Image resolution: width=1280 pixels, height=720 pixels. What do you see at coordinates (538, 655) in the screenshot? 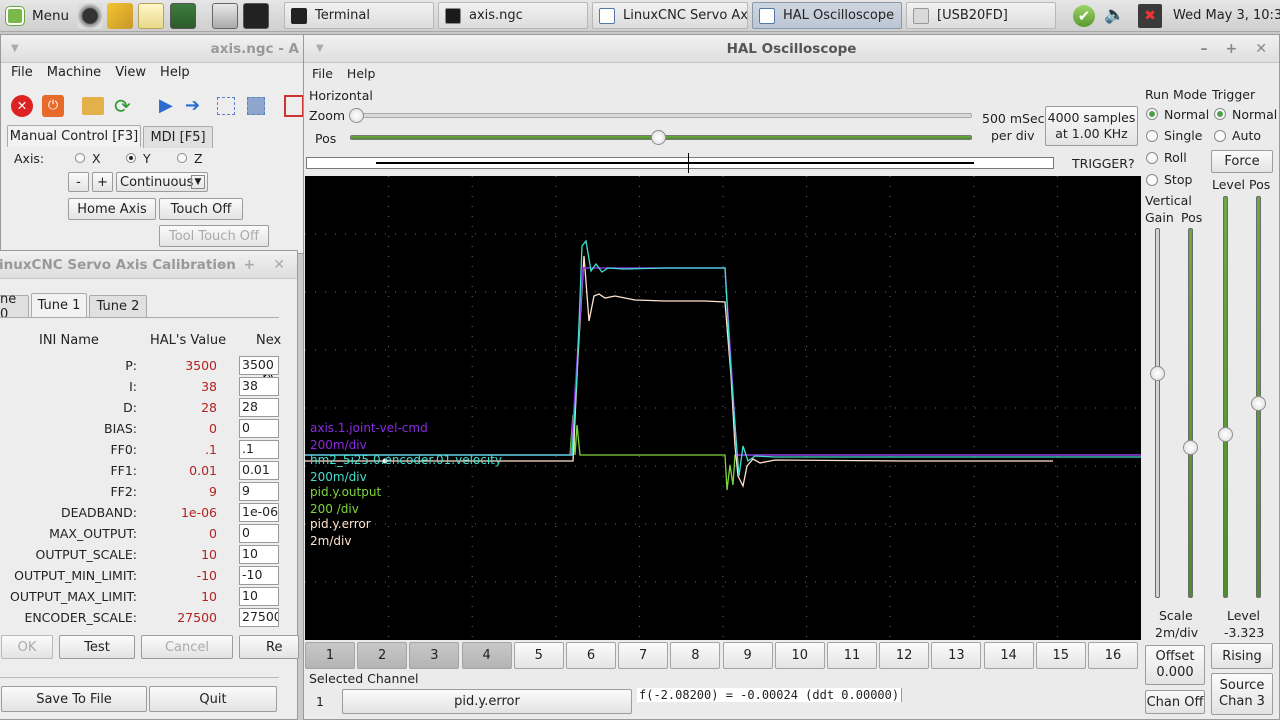
I see `channel-5-button: 5` at bounding box center [538, 655].